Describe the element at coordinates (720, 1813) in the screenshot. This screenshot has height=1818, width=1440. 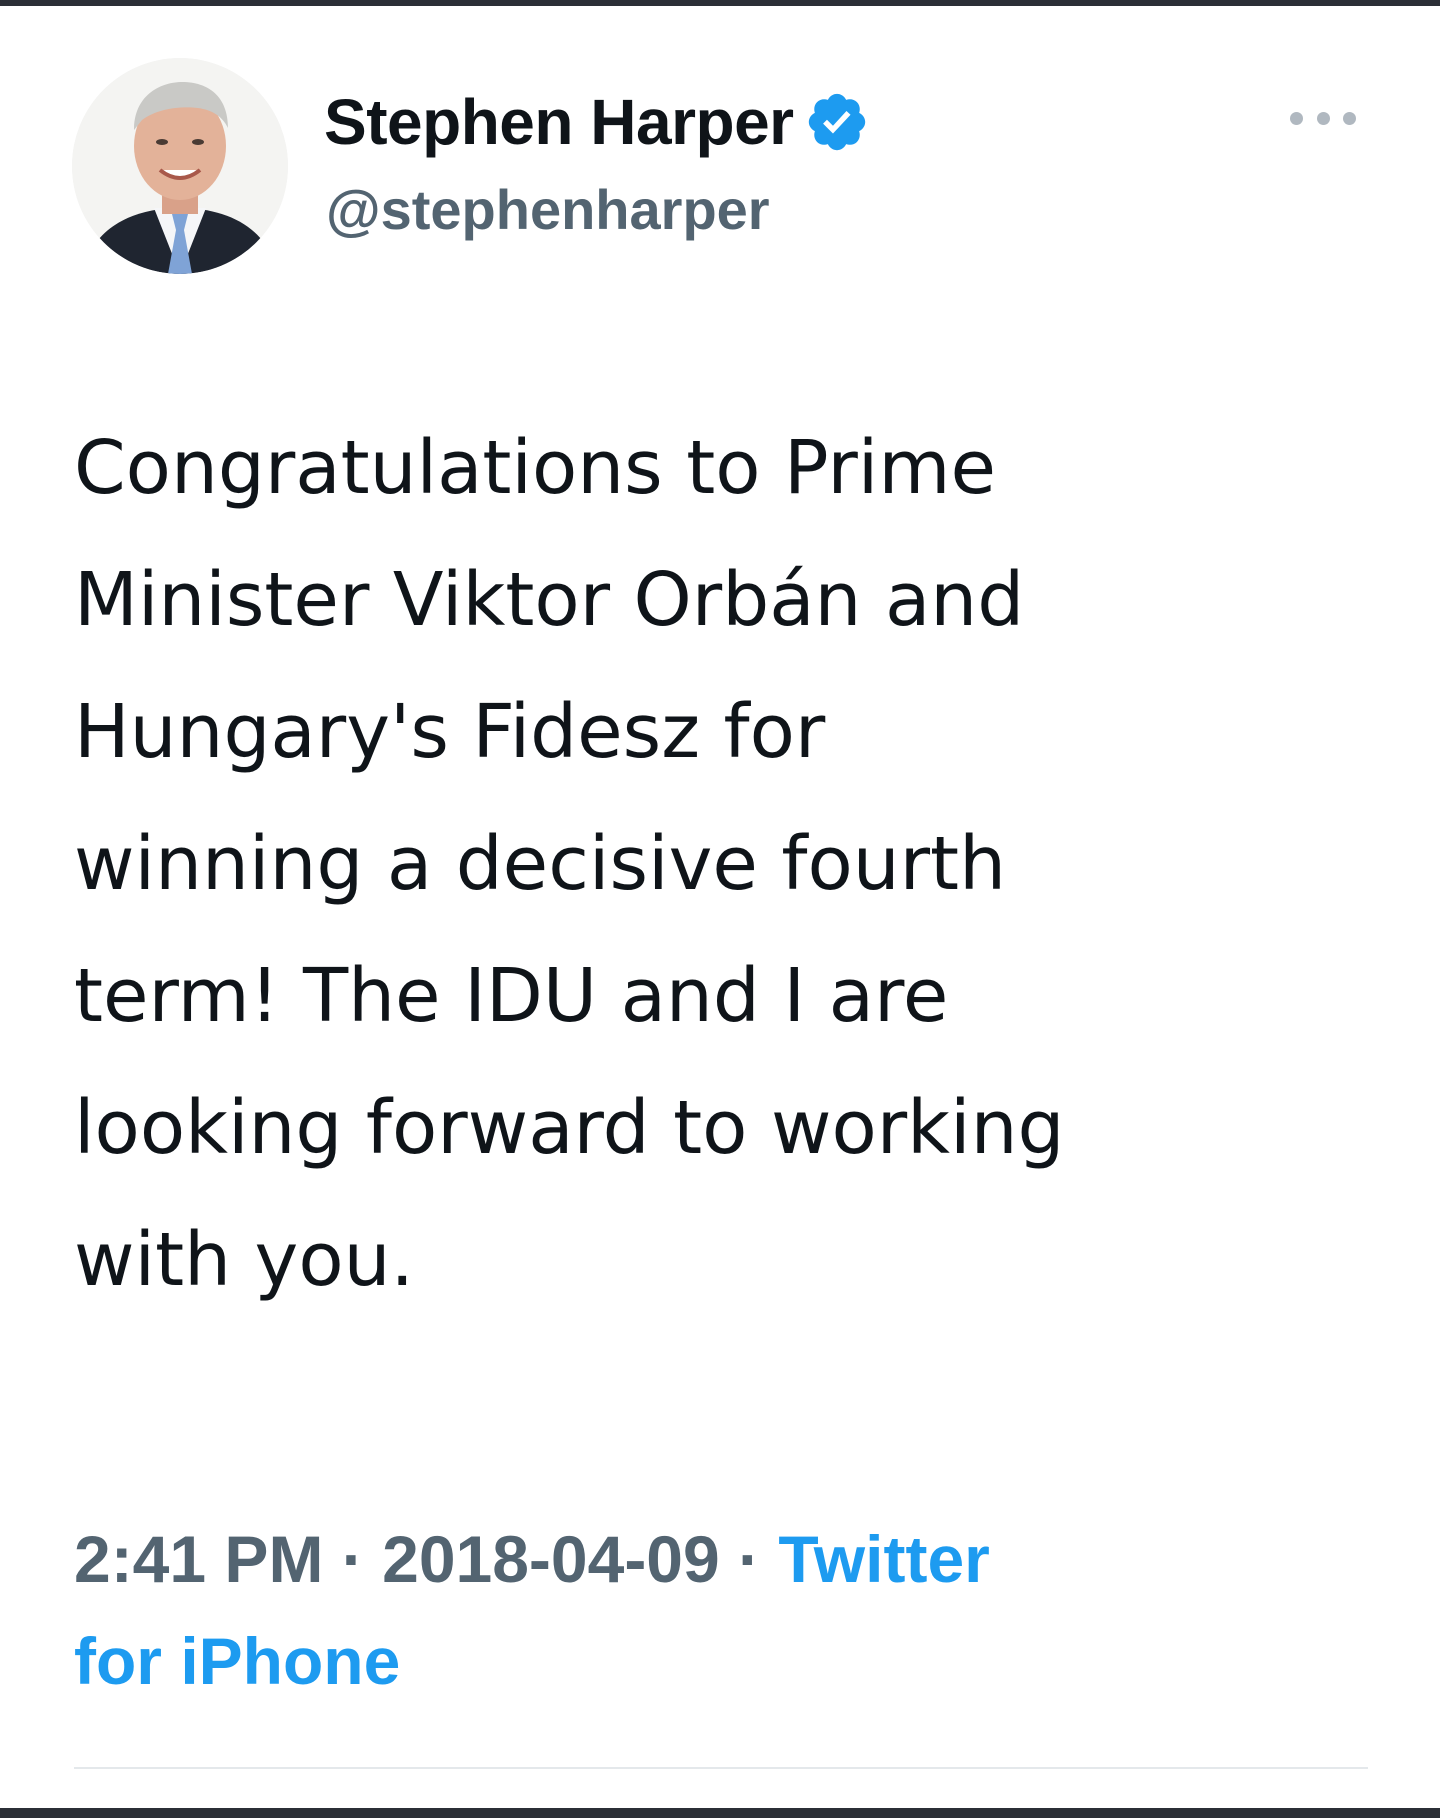
I see `bottom-border` at that location.